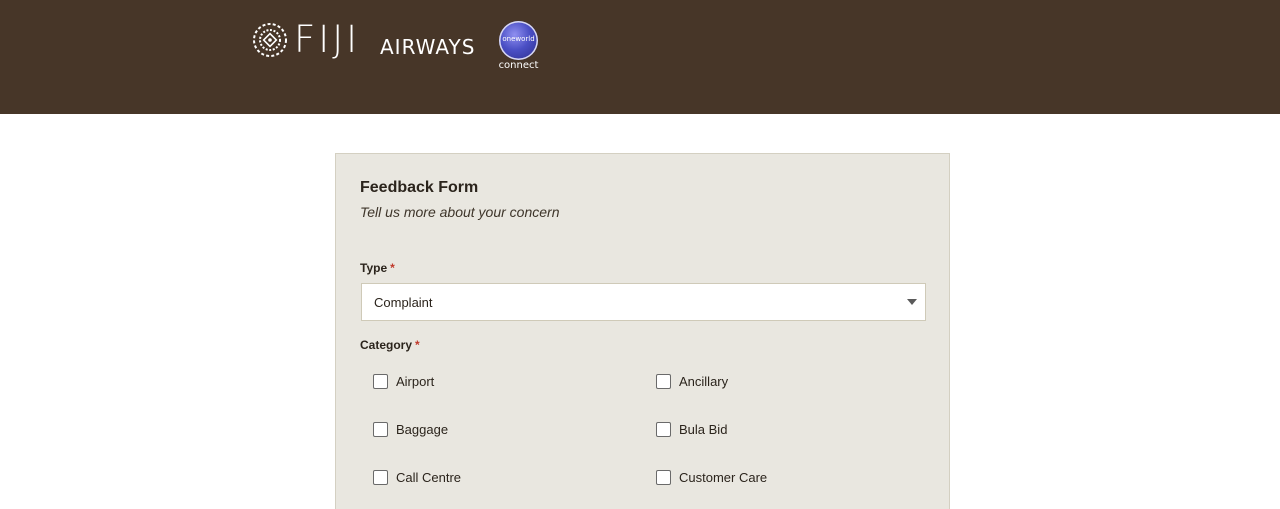  I want to click on category-option-ancillary: Ancillary, so click(692, 381).